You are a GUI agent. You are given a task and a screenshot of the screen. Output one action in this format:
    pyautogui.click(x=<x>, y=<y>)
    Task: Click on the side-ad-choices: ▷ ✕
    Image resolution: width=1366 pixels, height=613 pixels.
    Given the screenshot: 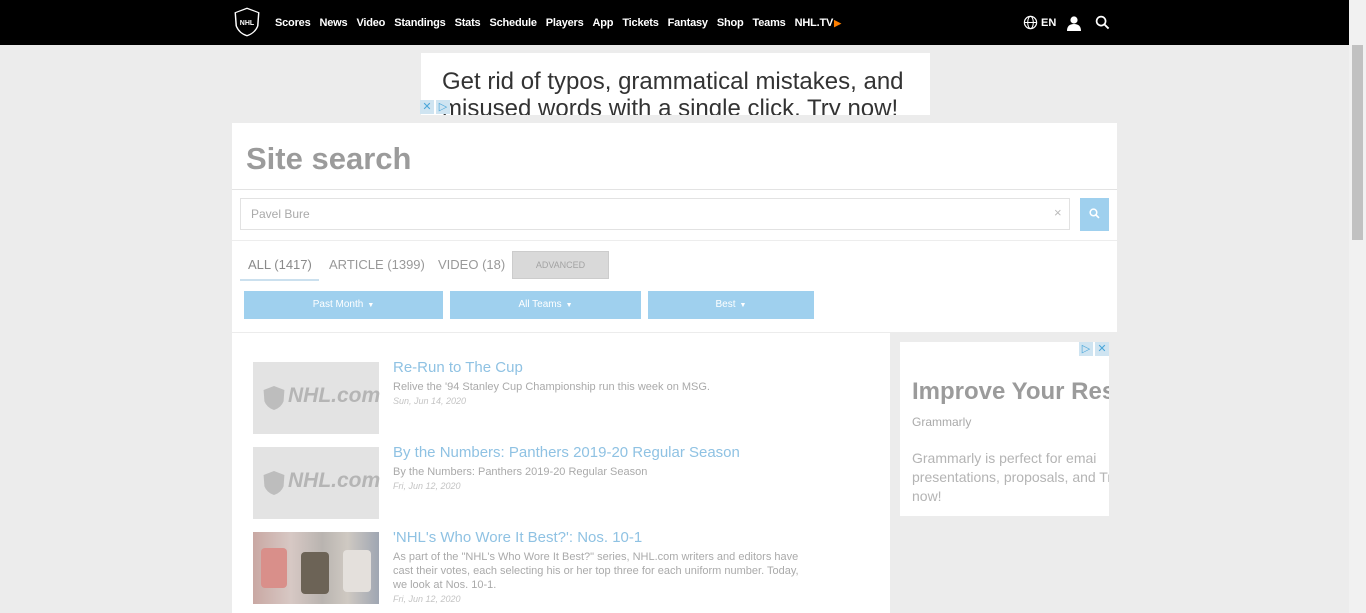 What is the action you would take?
    pyautogui.click(x=1094, y=349)
    